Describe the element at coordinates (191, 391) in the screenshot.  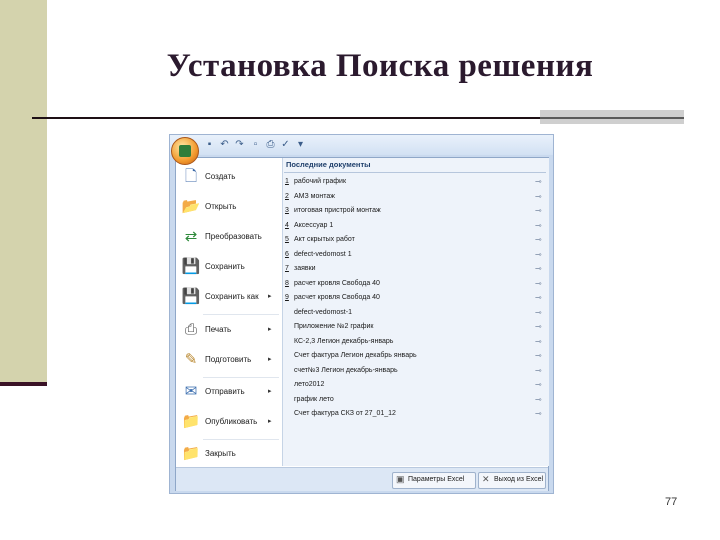
I see `send-icon: ✉` at that location.